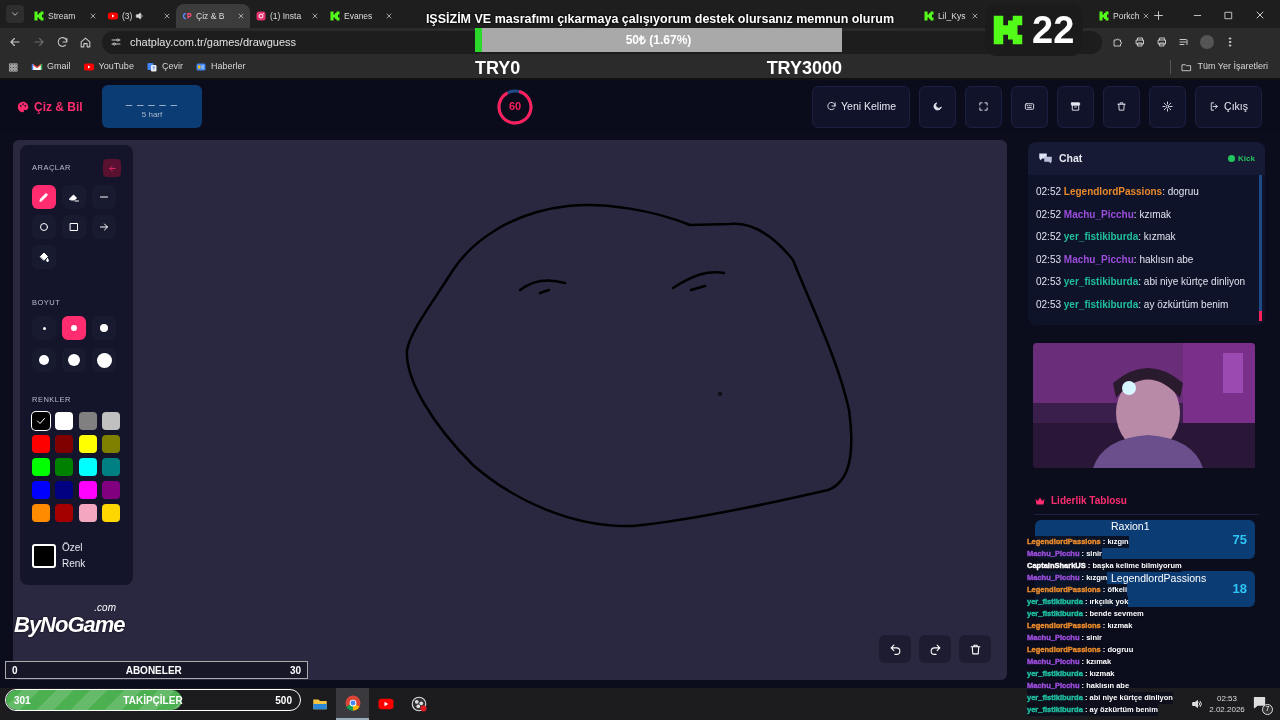  I want to click on palette-icon, so click(23, 106).